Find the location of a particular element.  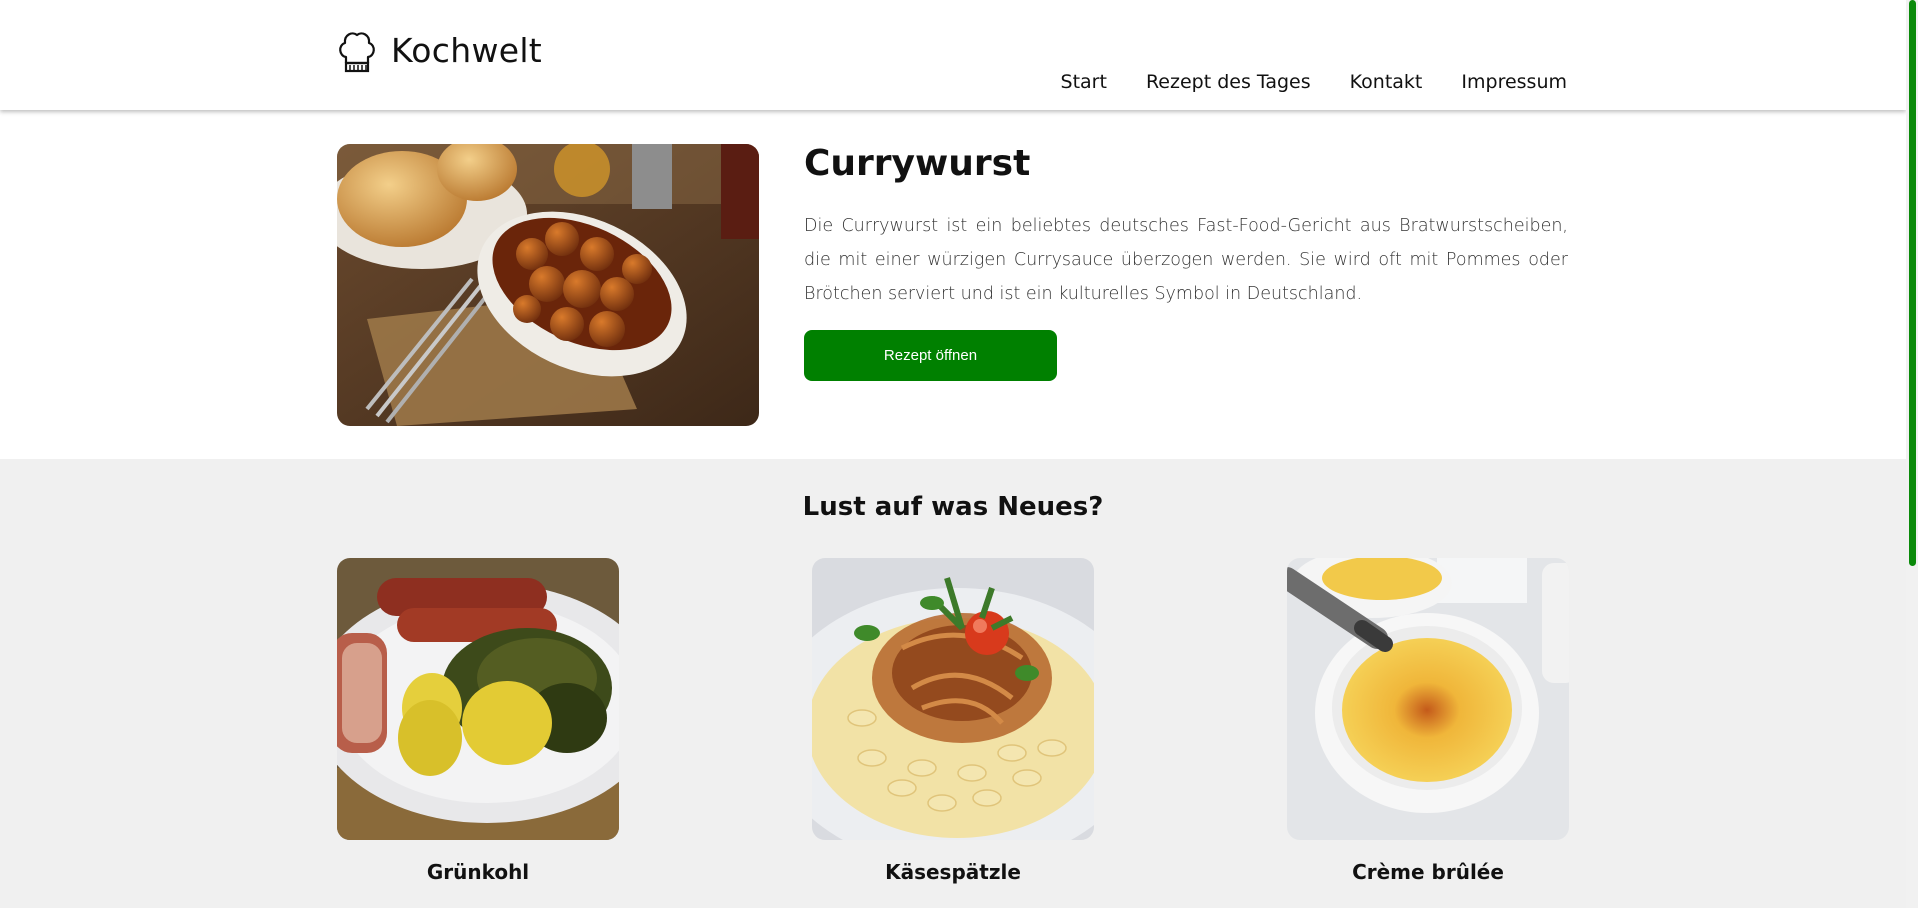

open-recipe-button: Rezept öffnen is located at coordinates (930, 355).